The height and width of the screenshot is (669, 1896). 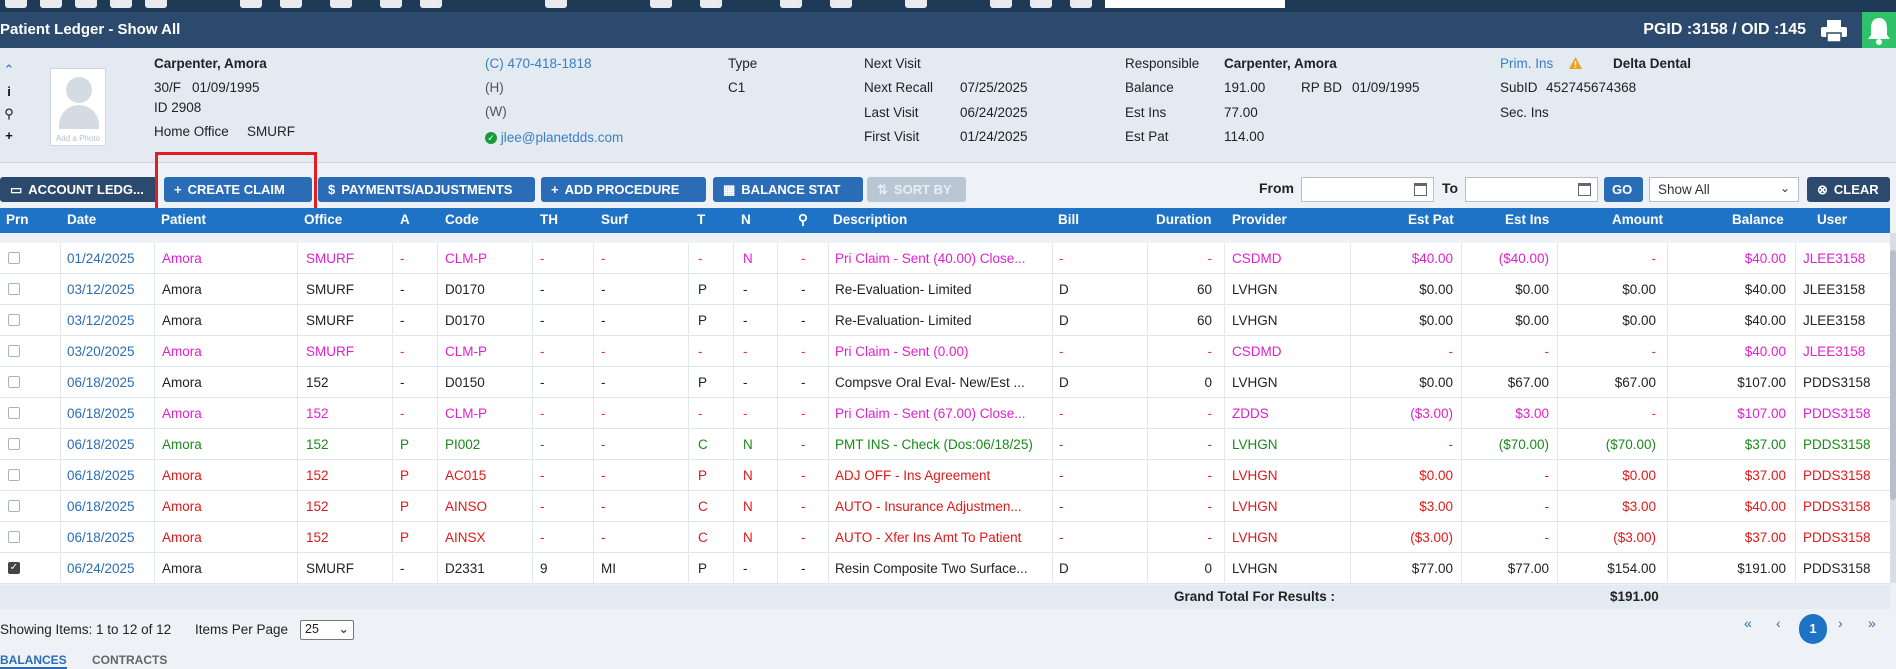 What do you see at coordinates (17, 219) in the screenshot?
I see `col-prn: Prn` at bounding box center [17, 219].